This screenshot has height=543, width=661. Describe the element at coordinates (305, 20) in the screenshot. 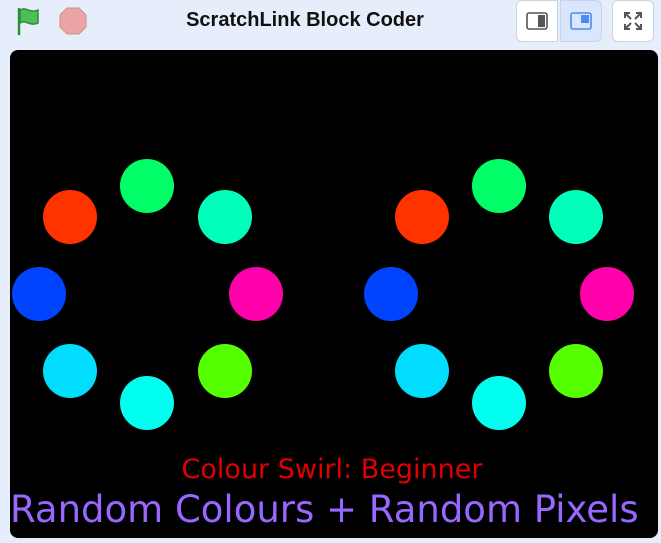

I see `app-title: ScratchLink Block Coder` at that location.